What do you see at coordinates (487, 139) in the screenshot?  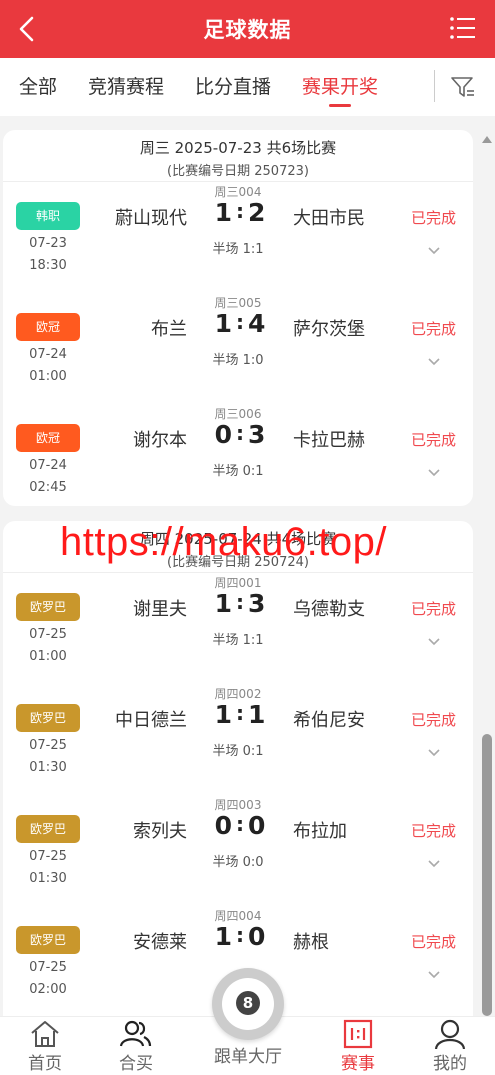 I see `scroll-up-arrow-icon` at bounding box center [487, 139].